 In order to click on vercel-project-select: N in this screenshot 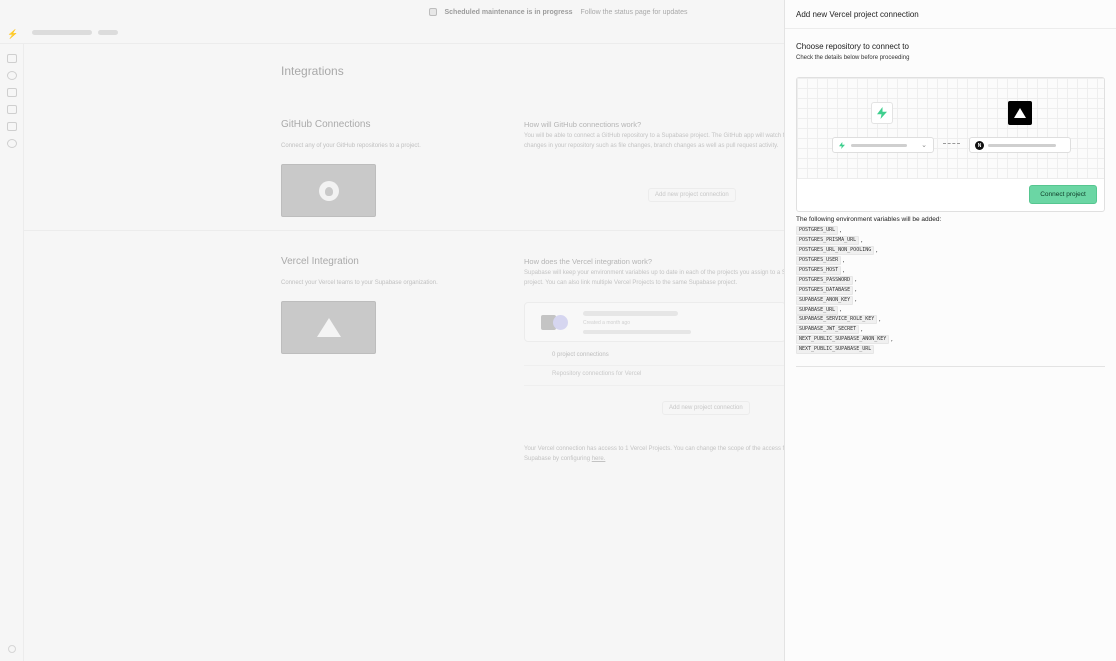, I will do `click(1020, 145)`.